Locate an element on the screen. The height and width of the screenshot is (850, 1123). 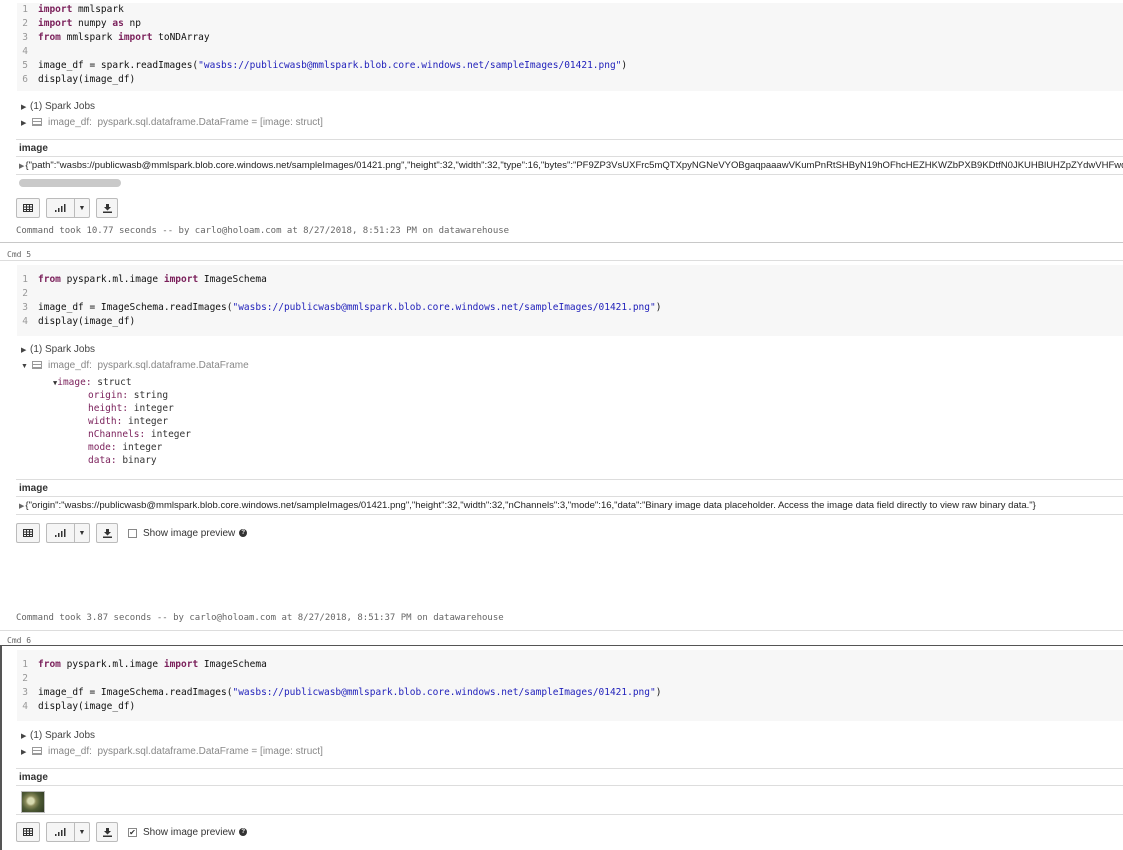
code-line: 3 from mmlspark import toNDArray is located at coordinates (570, 38).